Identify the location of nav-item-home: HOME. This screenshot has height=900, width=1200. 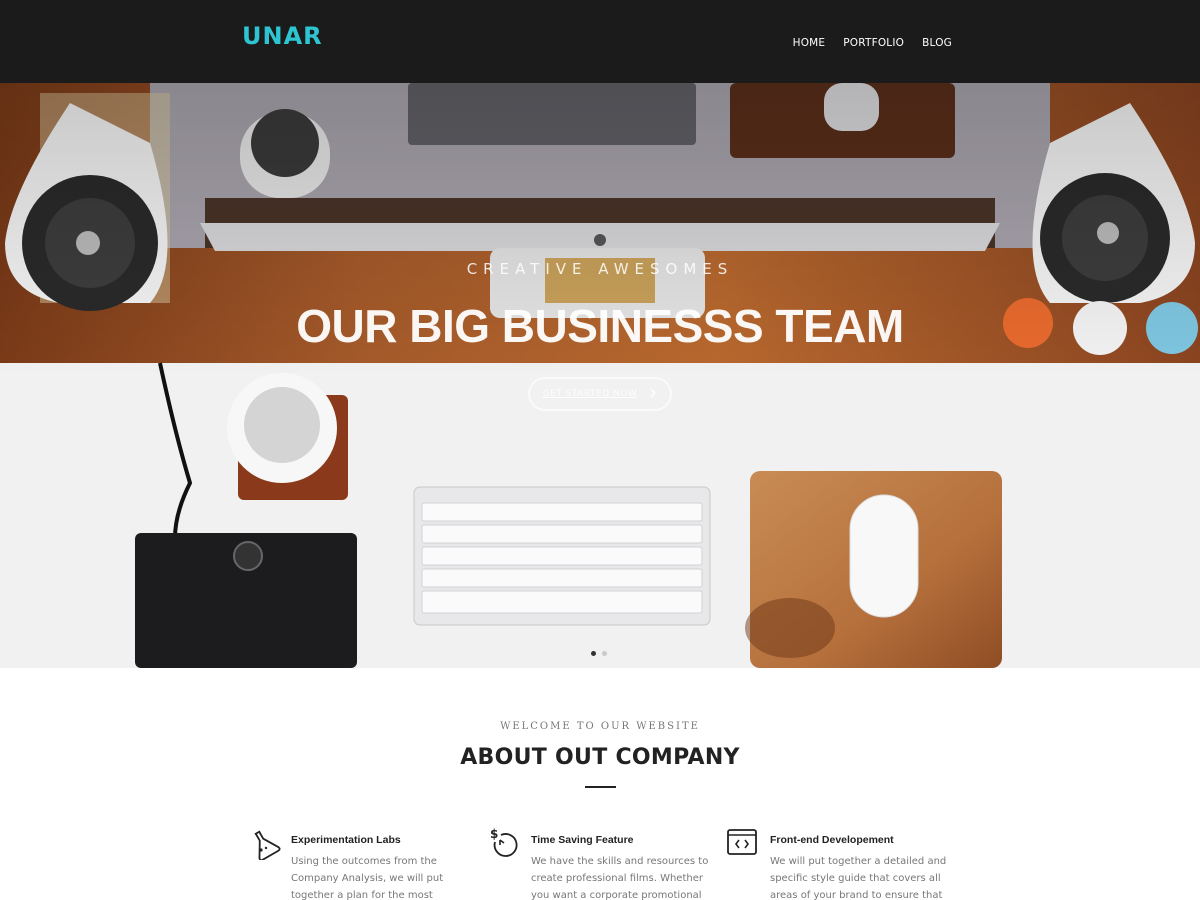
(809, 43).